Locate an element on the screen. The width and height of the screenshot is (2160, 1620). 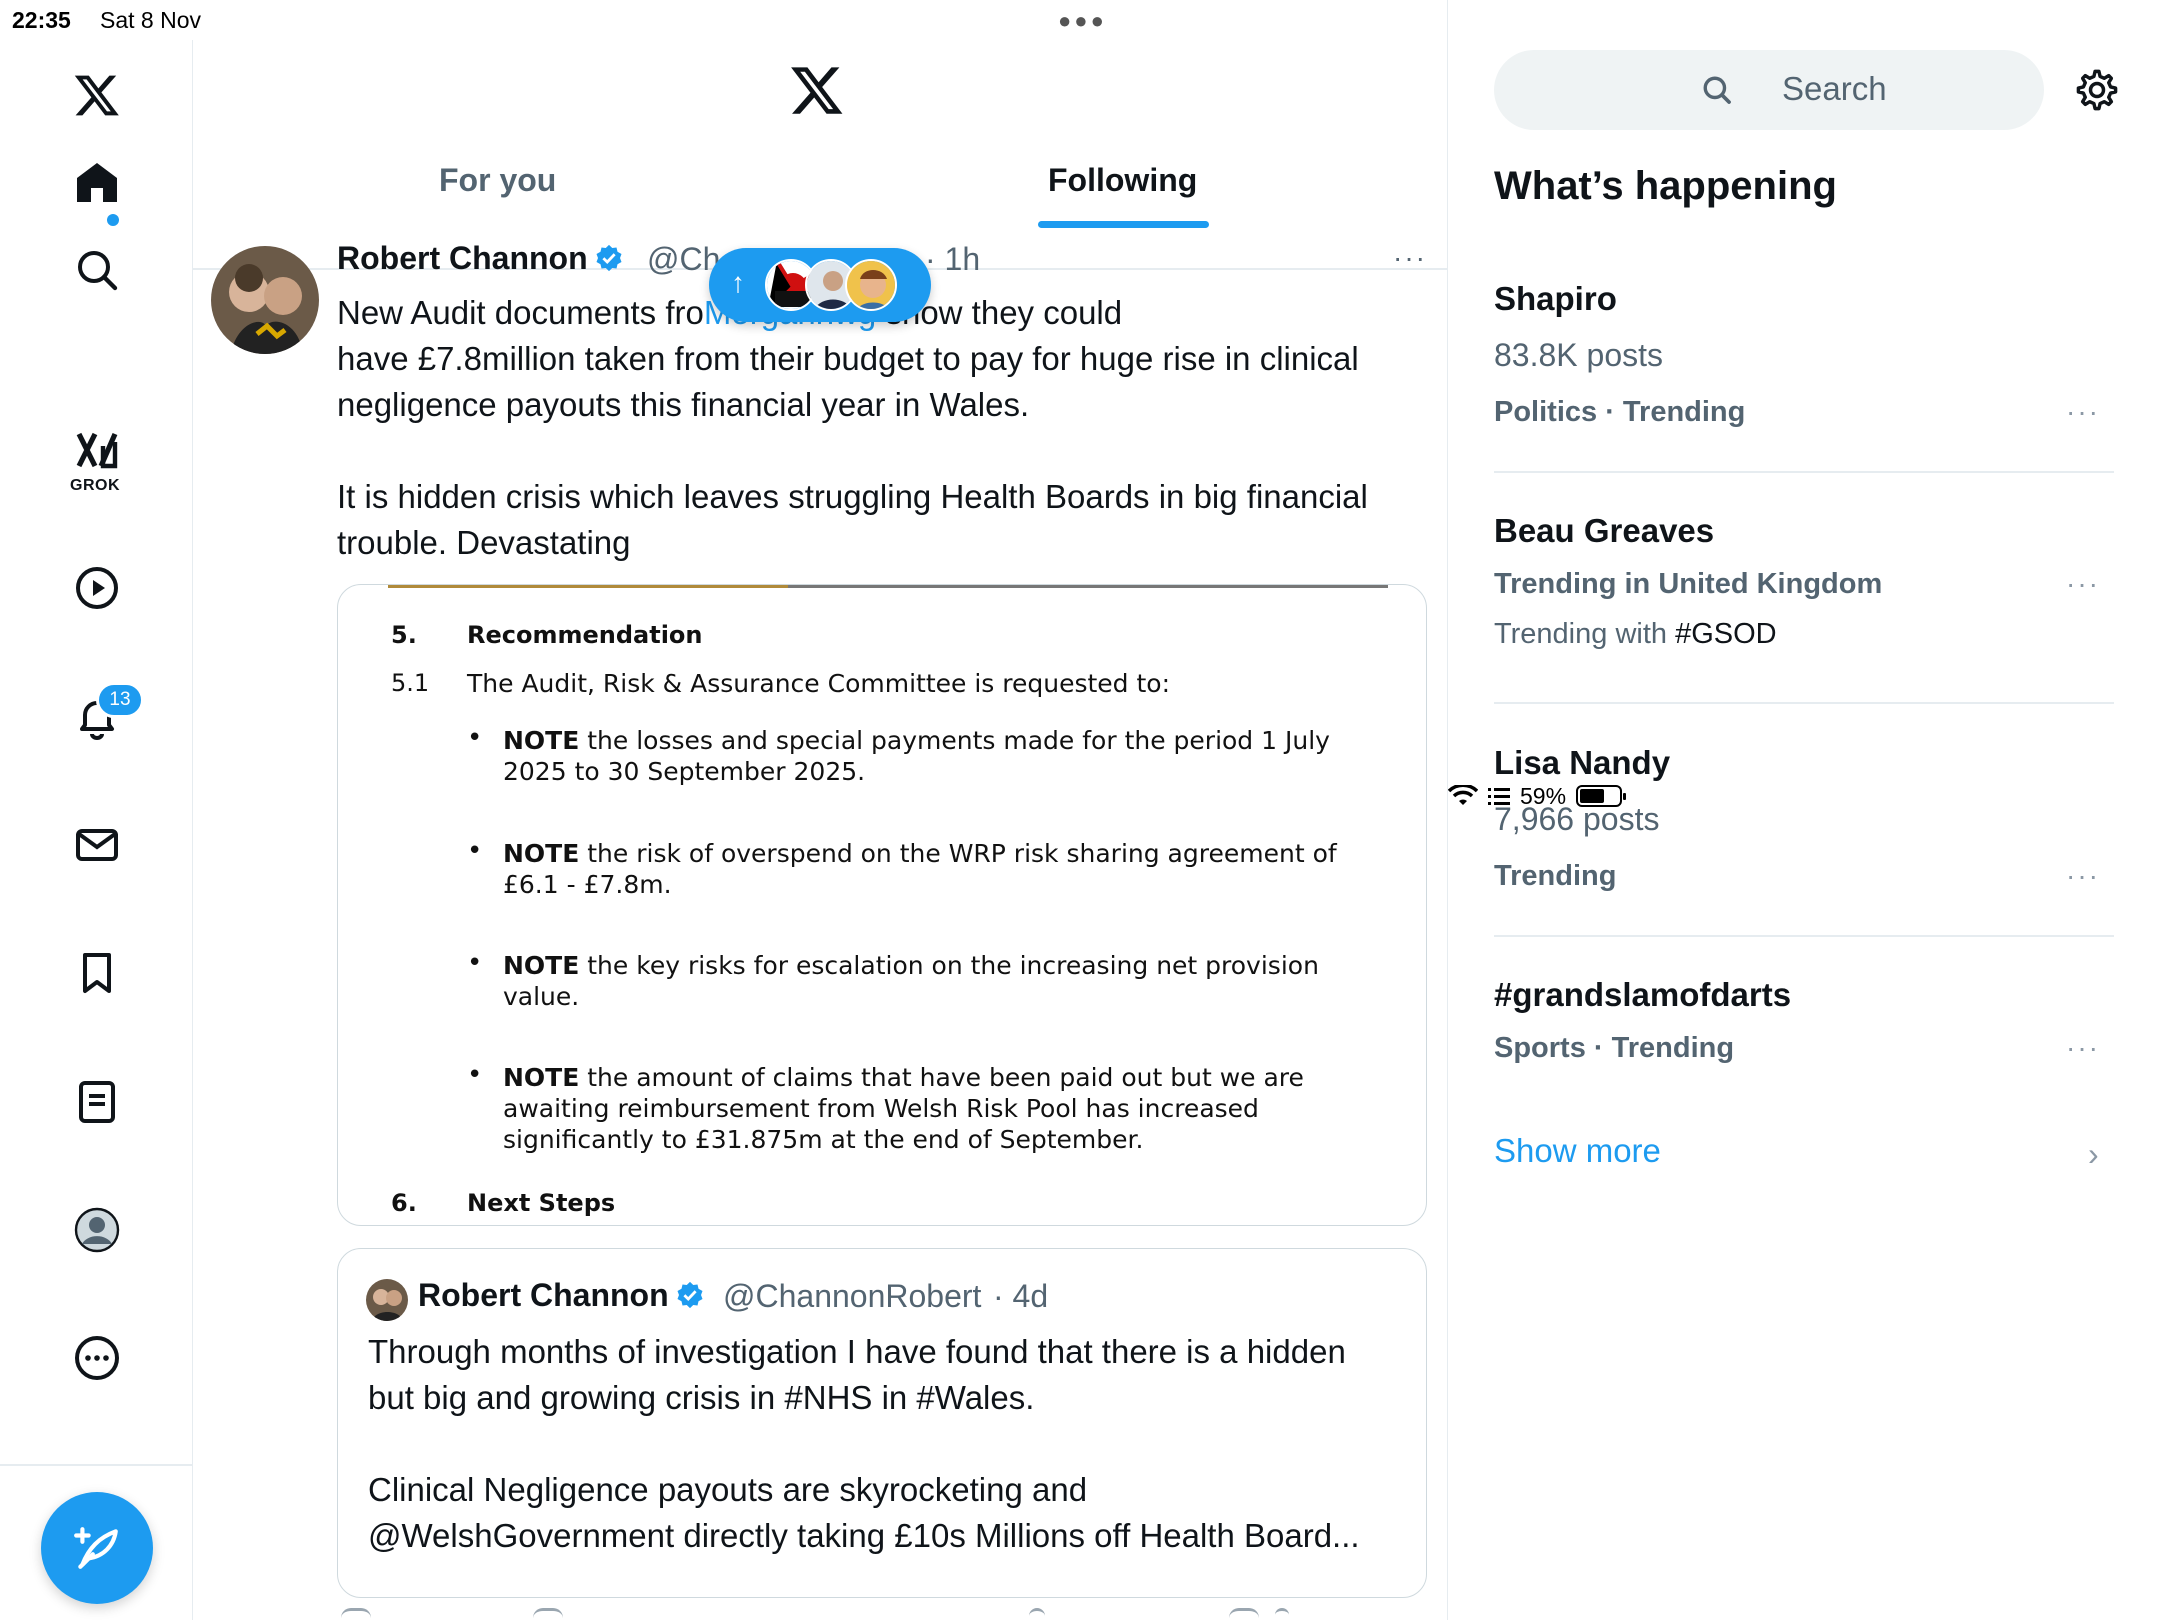
trend-hashtag-link: #GSOD is located at coordinates (1726, 634).